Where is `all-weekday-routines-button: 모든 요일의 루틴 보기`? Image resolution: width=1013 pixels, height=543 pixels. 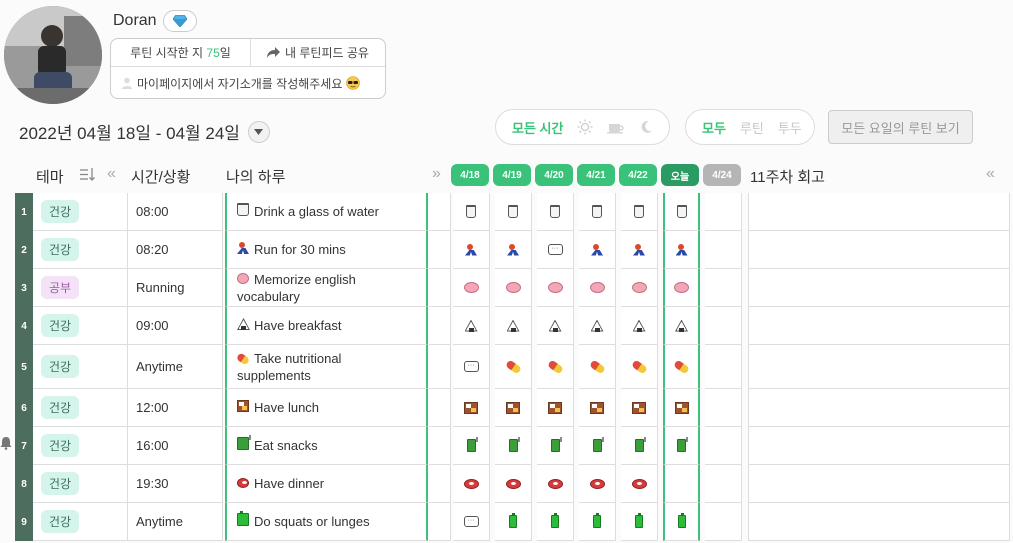
all-weekday-routines-button: 모든 요일의 루틴 보기 is located at coordinates (900, 127).